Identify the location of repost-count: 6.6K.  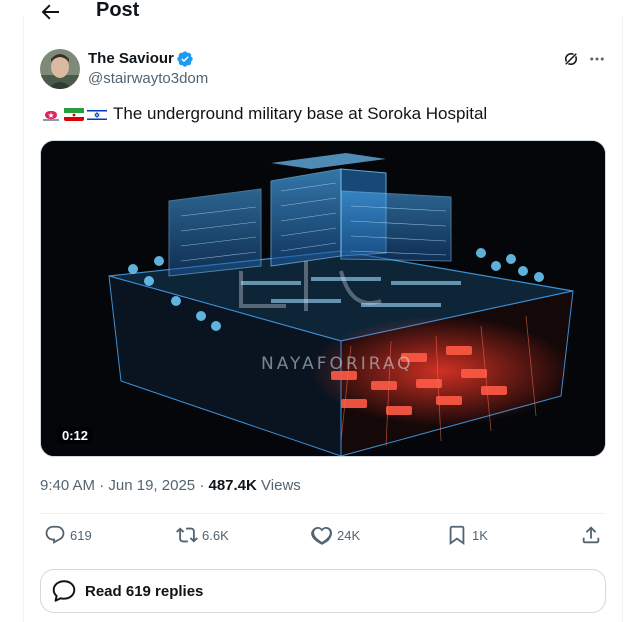
(215, 535).